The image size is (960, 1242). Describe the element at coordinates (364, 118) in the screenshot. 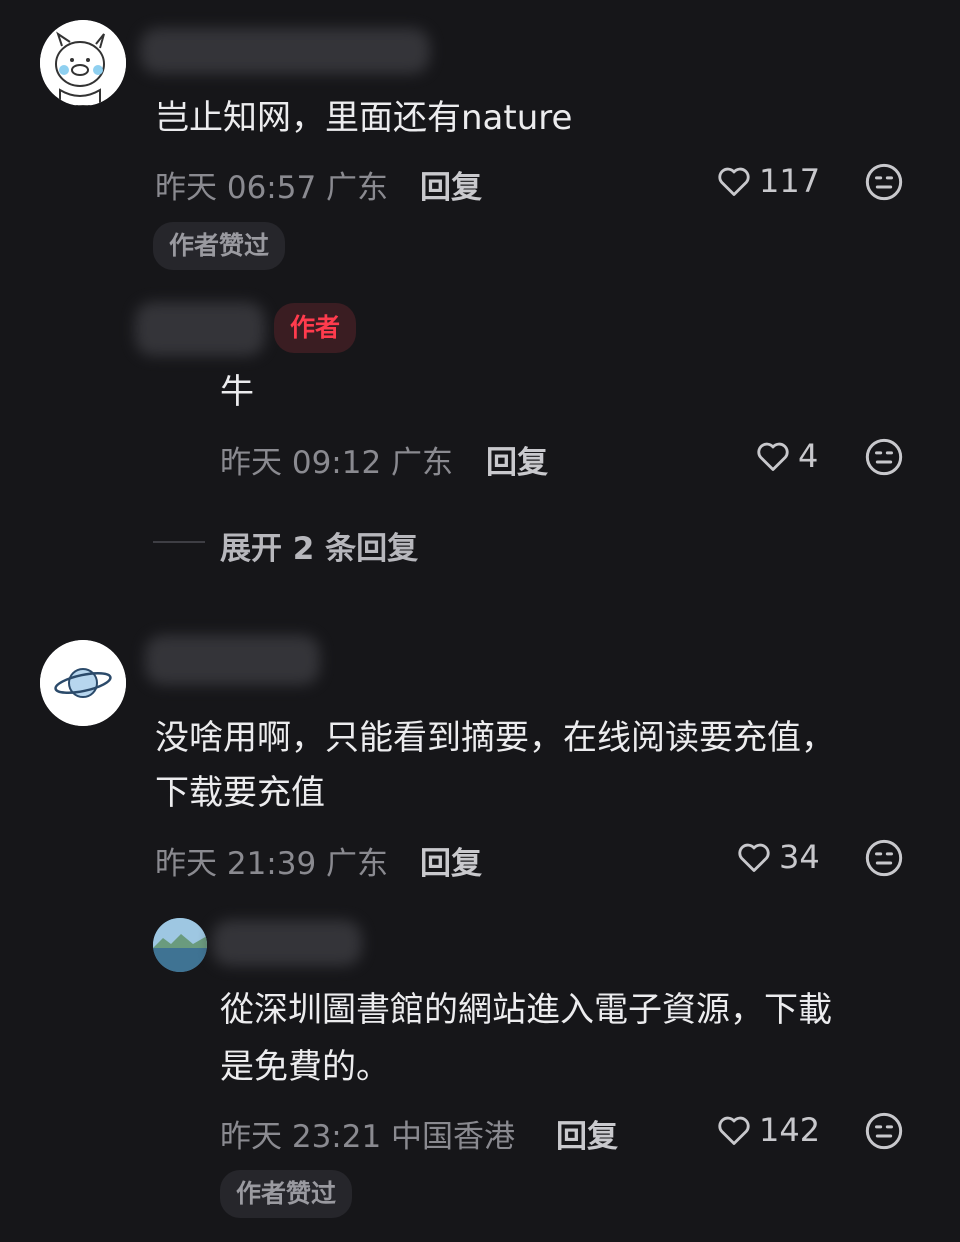

I see `comment-text: 岂止知网，里面还有nature` at that location.